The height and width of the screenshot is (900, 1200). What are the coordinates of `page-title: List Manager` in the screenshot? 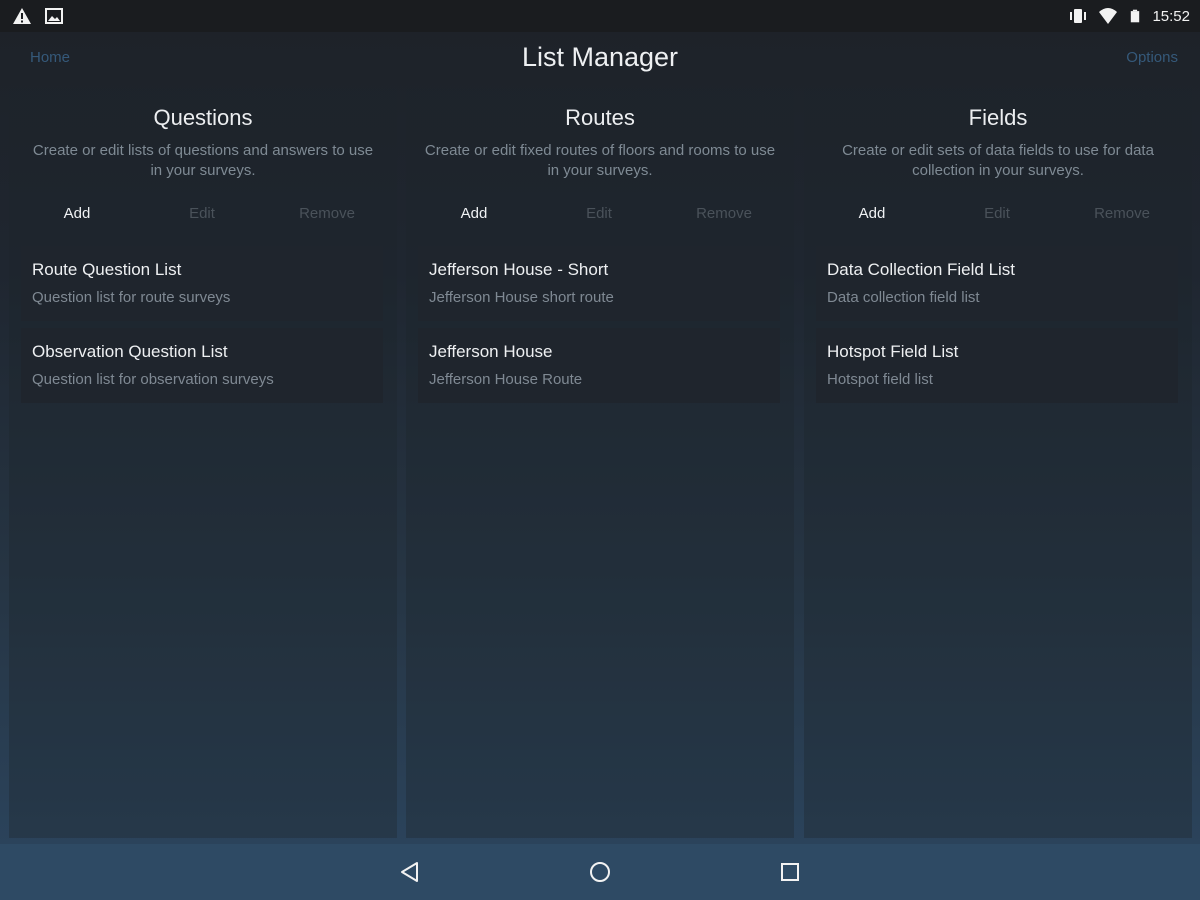 It's located at (600, 57).